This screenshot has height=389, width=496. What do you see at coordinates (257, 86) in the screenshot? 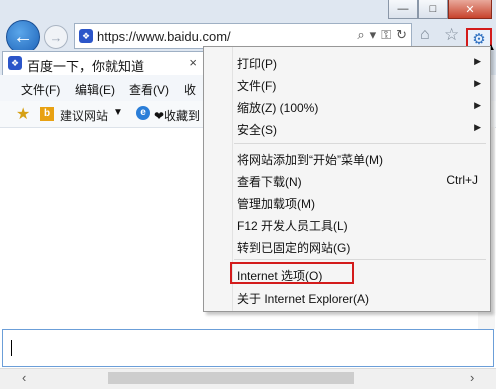
I see `menu-item-label: 文件(F)` at bounding box center [257, 86].